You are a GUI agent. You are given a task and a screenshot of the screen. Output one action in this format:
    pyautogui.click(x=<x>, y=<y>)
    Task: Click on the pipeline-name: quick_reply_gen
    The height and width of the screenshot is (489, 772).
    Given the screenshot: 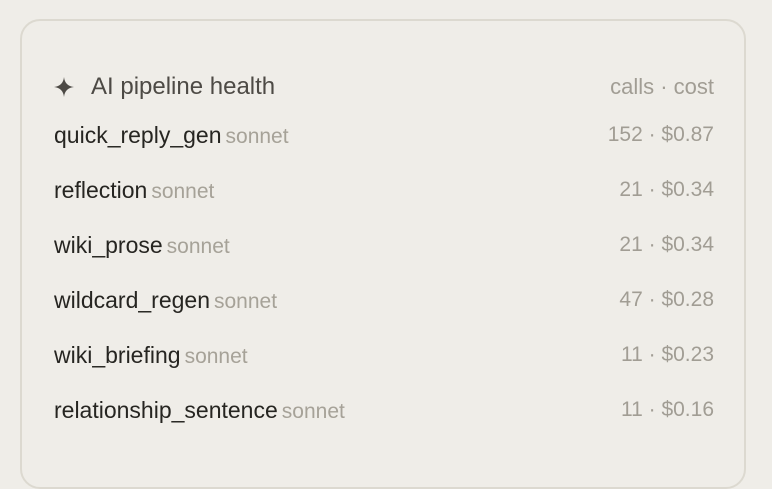 What is the action you would take?
    pyautogui.click(x=138, y=135)
    